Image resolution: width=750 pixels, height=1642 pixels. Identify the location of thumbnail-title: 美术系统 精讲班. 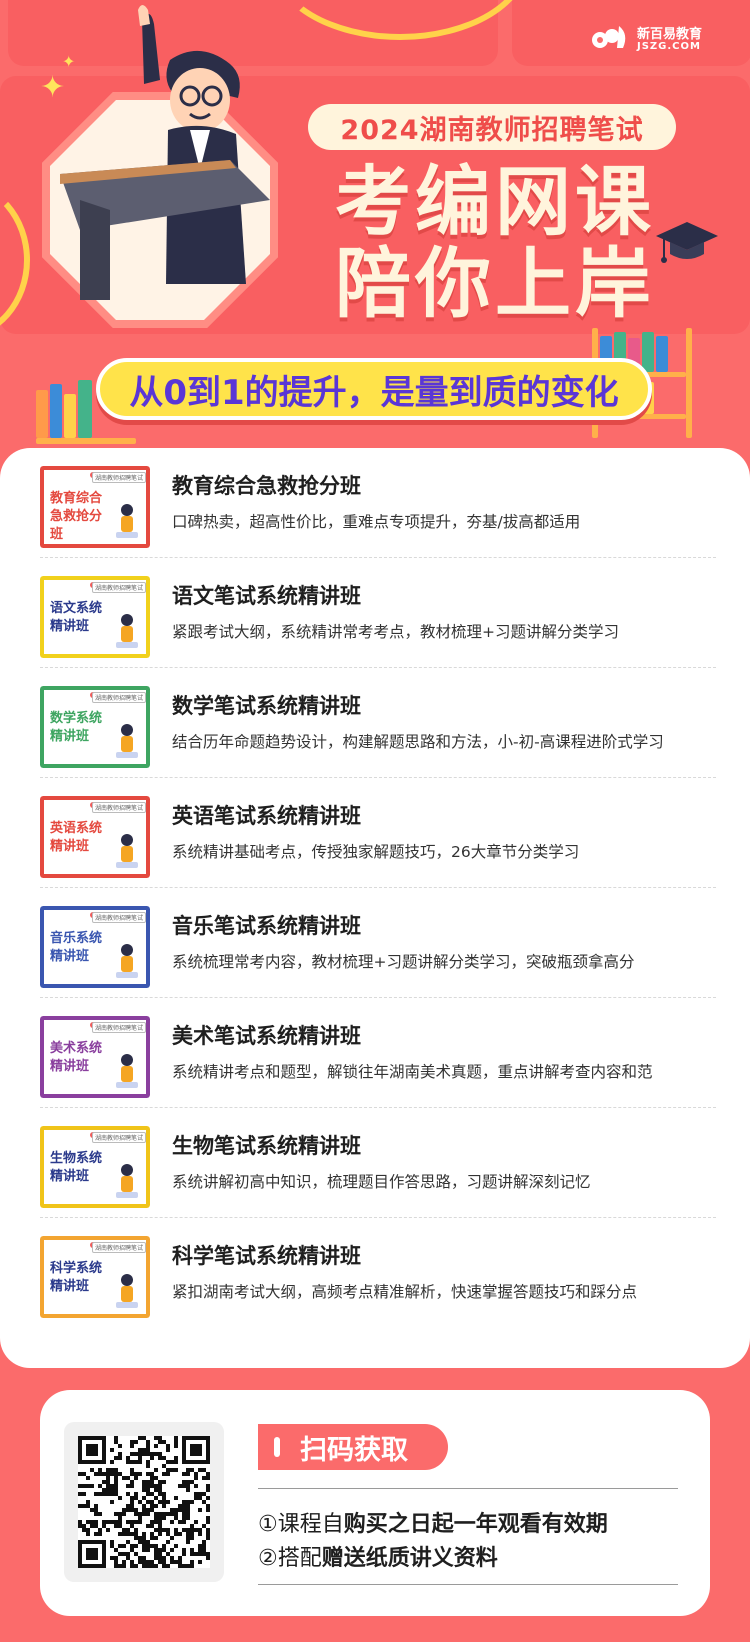
(81, 1058).